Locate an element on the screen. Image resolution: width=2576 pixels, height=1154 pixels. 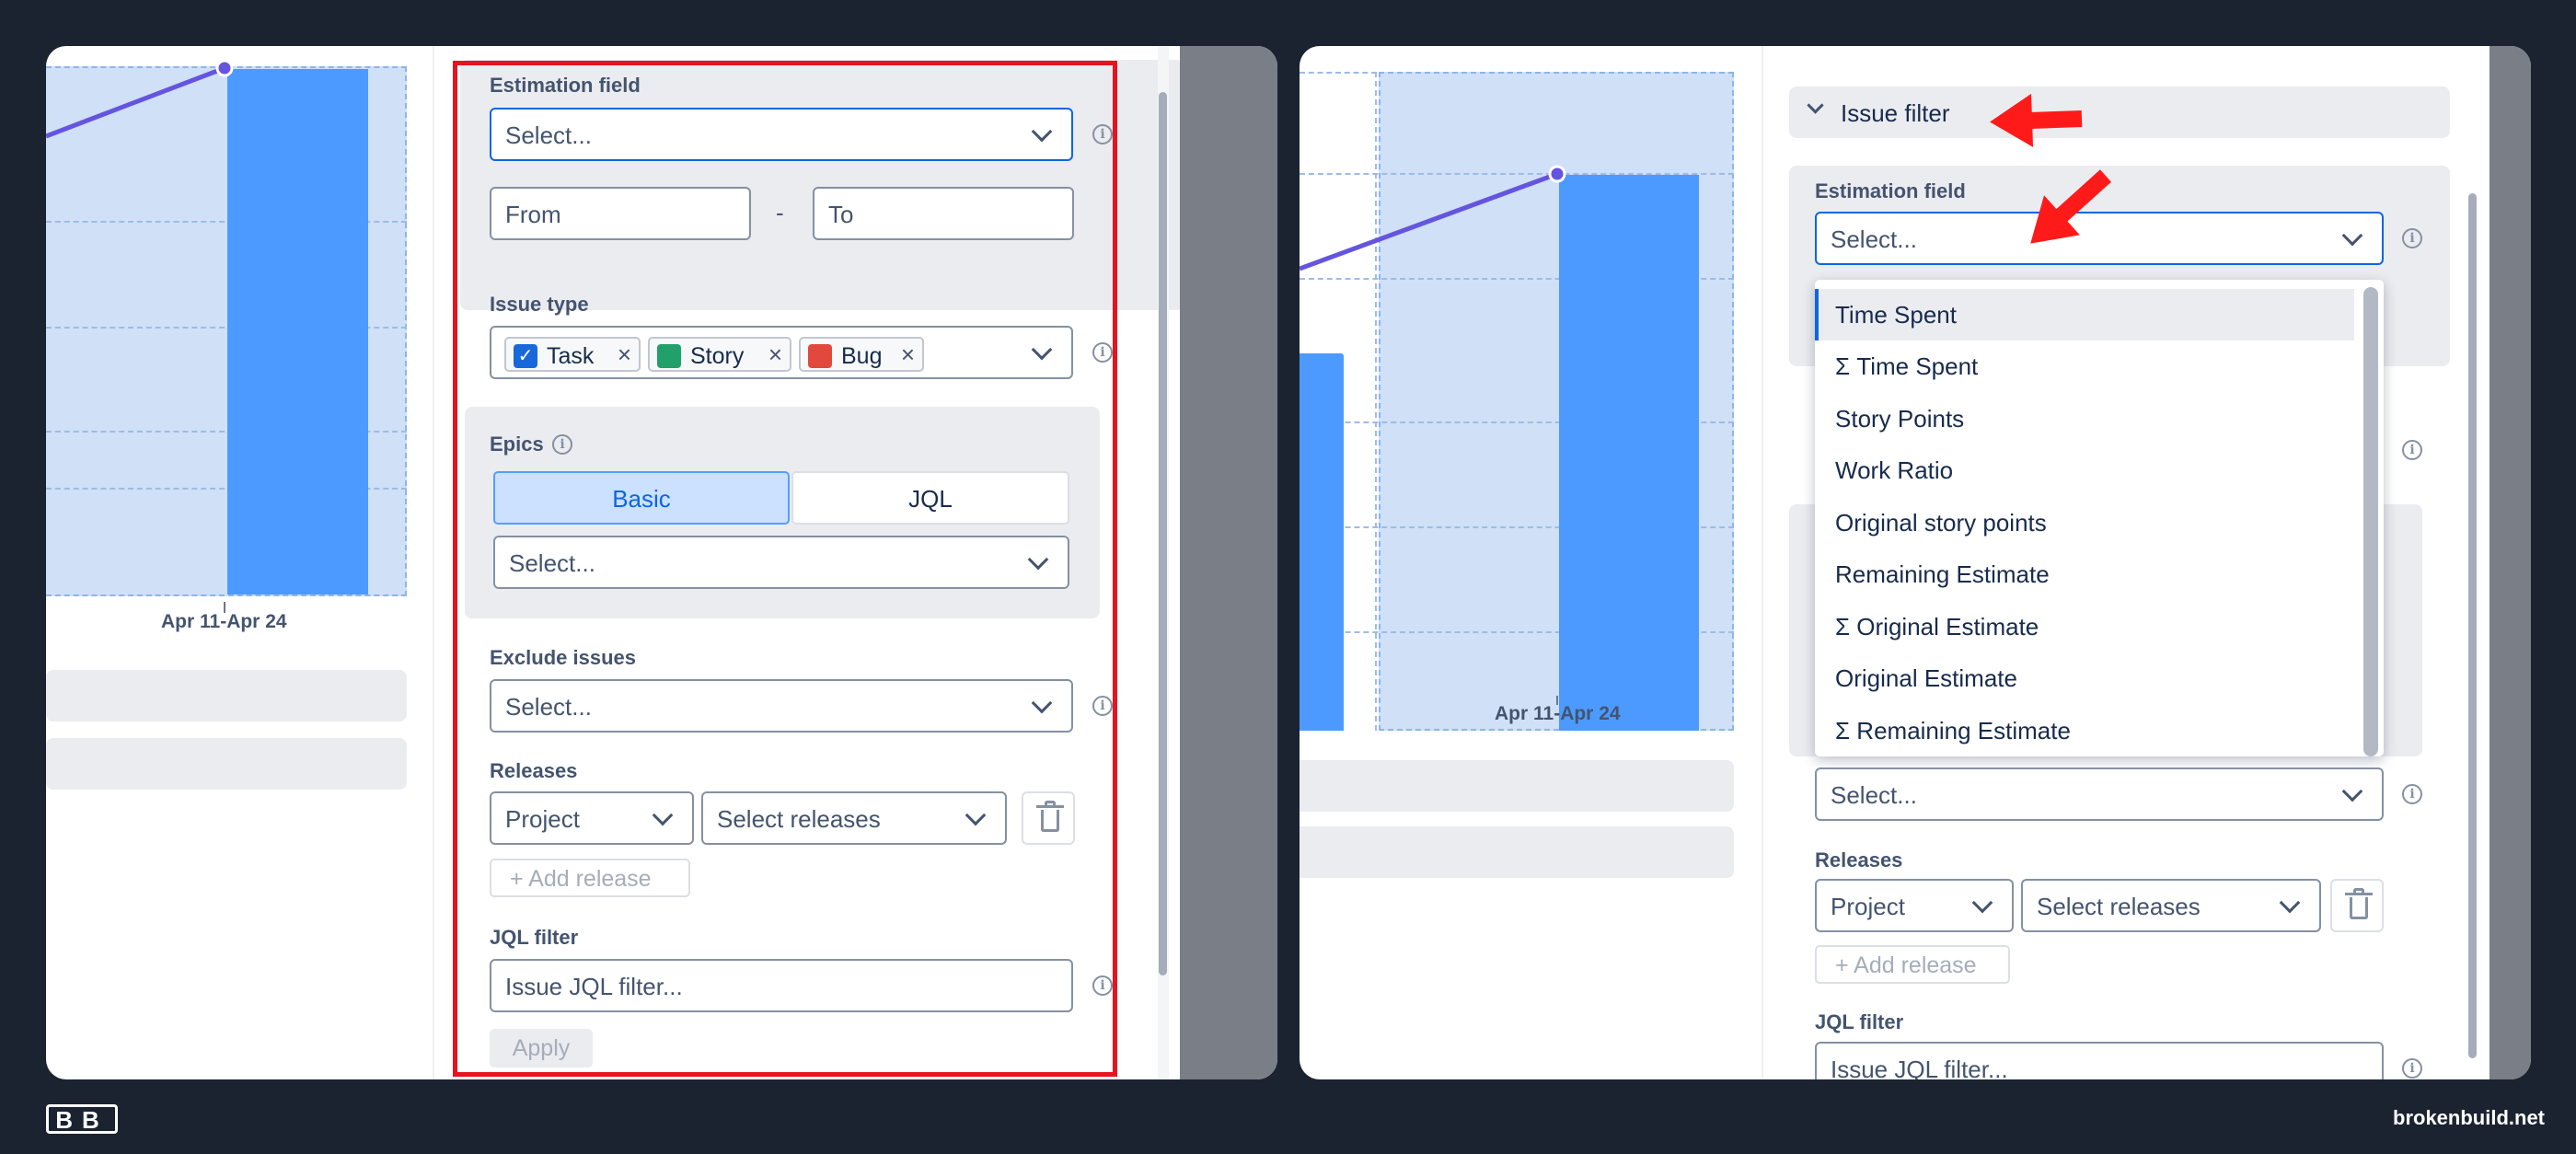
logo-text: BB is located at coordinates (82, 1120).